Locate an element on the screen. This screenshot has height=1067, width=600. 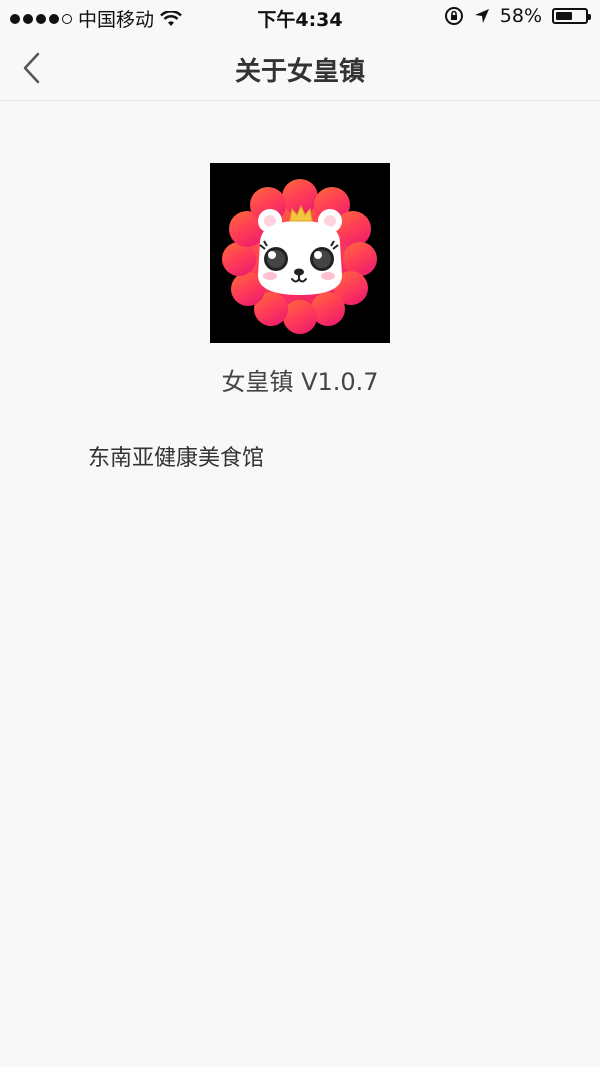
location-arrow-icon is located at coordinates (481, 16).